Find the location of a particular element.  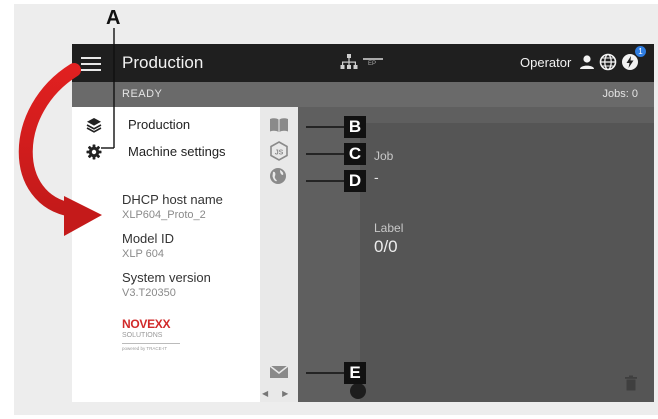

system-version-value: V3.T20350 is located at coordinates (149, 293).